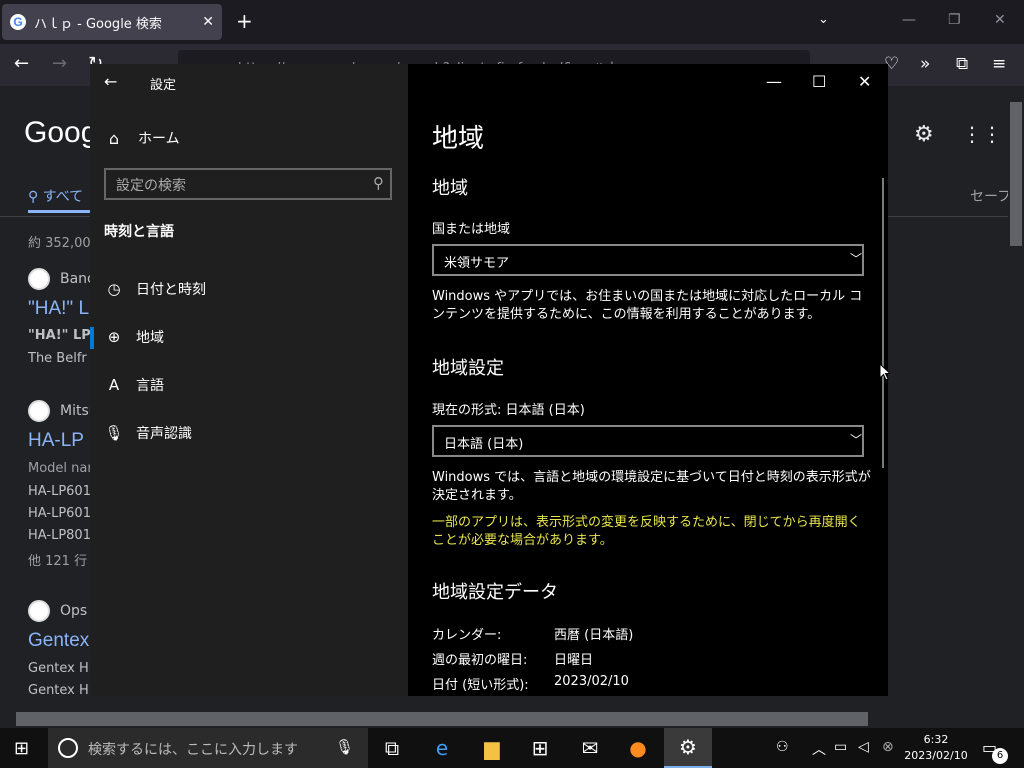 This screenshot has height=768, width=1024. Describe the element at coordinates (171, 290) in the screenshot. I see `sidebar-item-label: 日付と時刻` at that location.